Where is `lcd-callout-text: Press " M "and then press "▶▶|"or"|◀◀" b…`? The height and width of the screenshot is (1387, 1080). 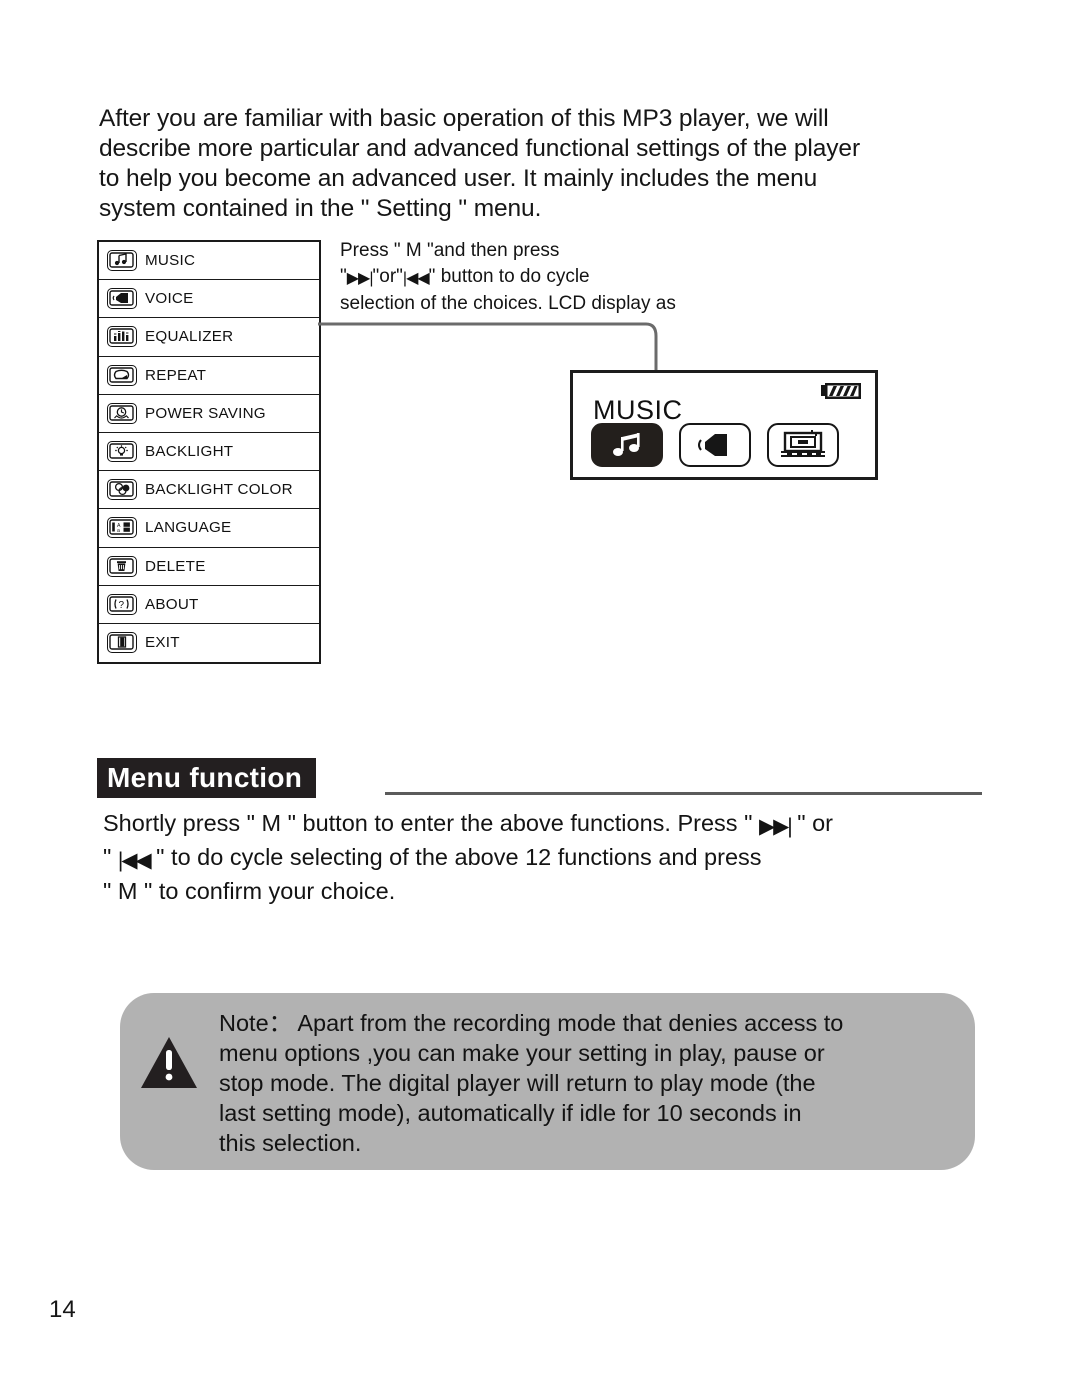 lcd-callout-text: Press " M "and then press "▶▶|"or"|◀◀" b… is located at coordinates (560, 277).